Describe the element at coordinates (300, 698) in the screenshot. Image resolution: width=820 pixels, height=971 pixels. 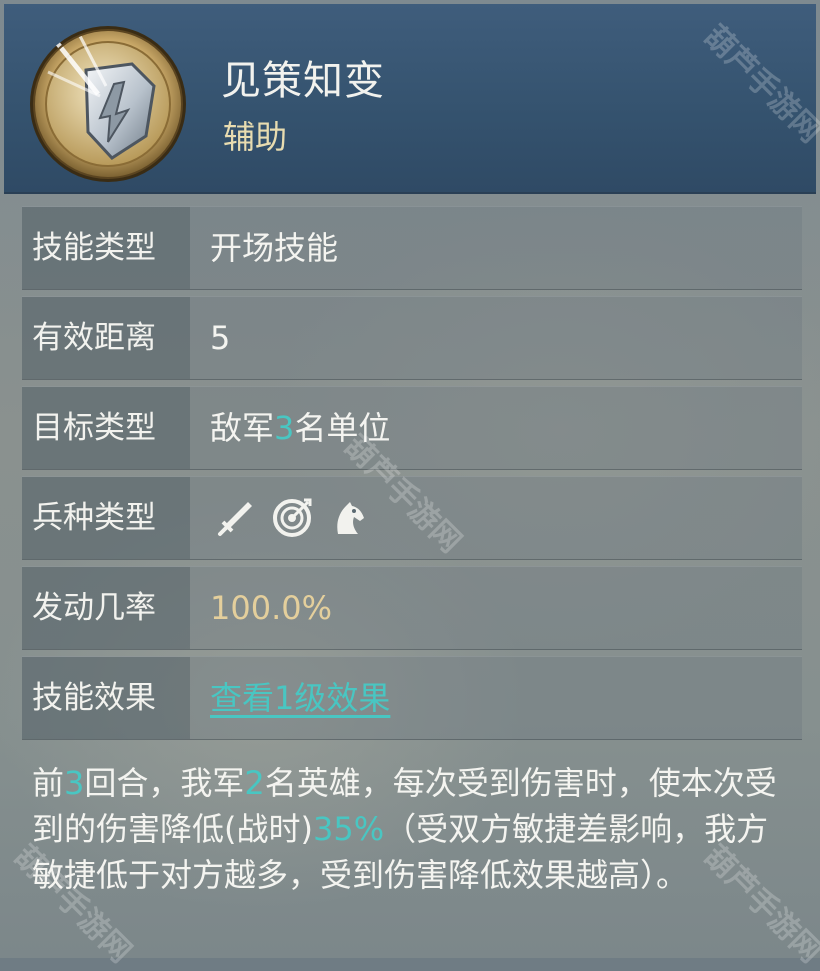
I see `view-level-effect-link: 查看1级效果` at that location.